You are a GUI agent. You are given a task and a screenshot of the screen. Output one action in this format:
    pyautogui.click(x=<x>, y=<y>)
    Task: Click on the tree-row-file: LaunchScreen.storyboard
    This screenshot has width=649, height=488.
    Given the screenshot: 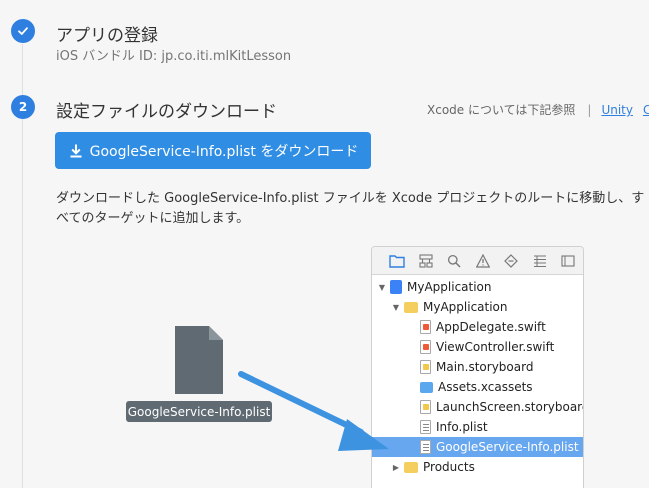 What is the action you would take?
    pyautogui.click(x=477, y=407)
    